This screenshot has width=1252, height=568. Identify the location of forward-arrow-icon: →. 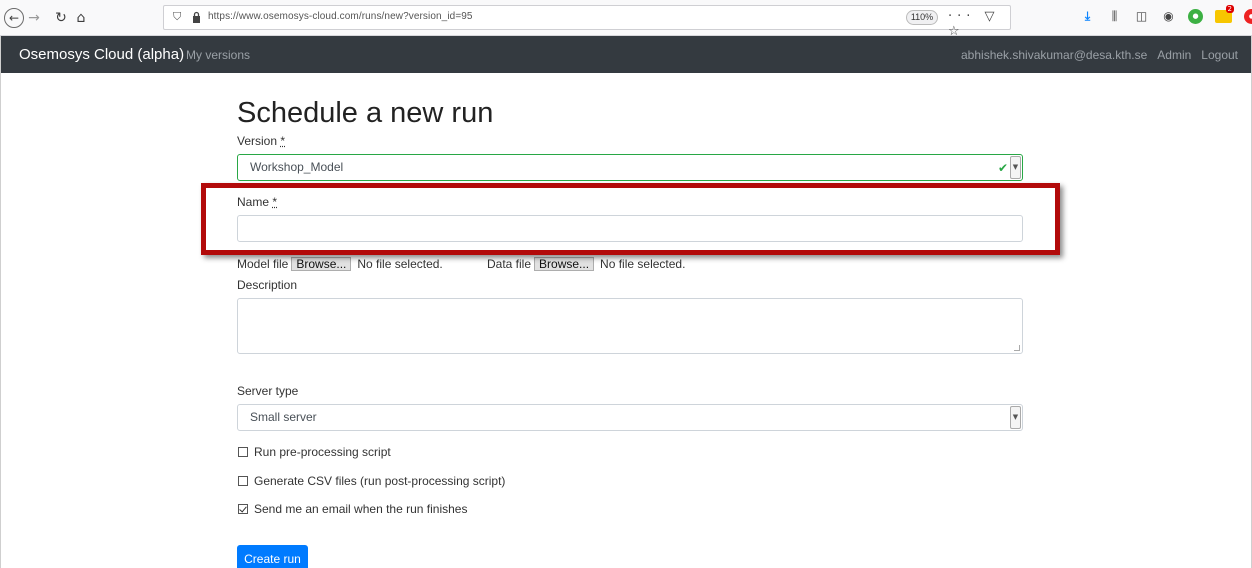
(34, 18).